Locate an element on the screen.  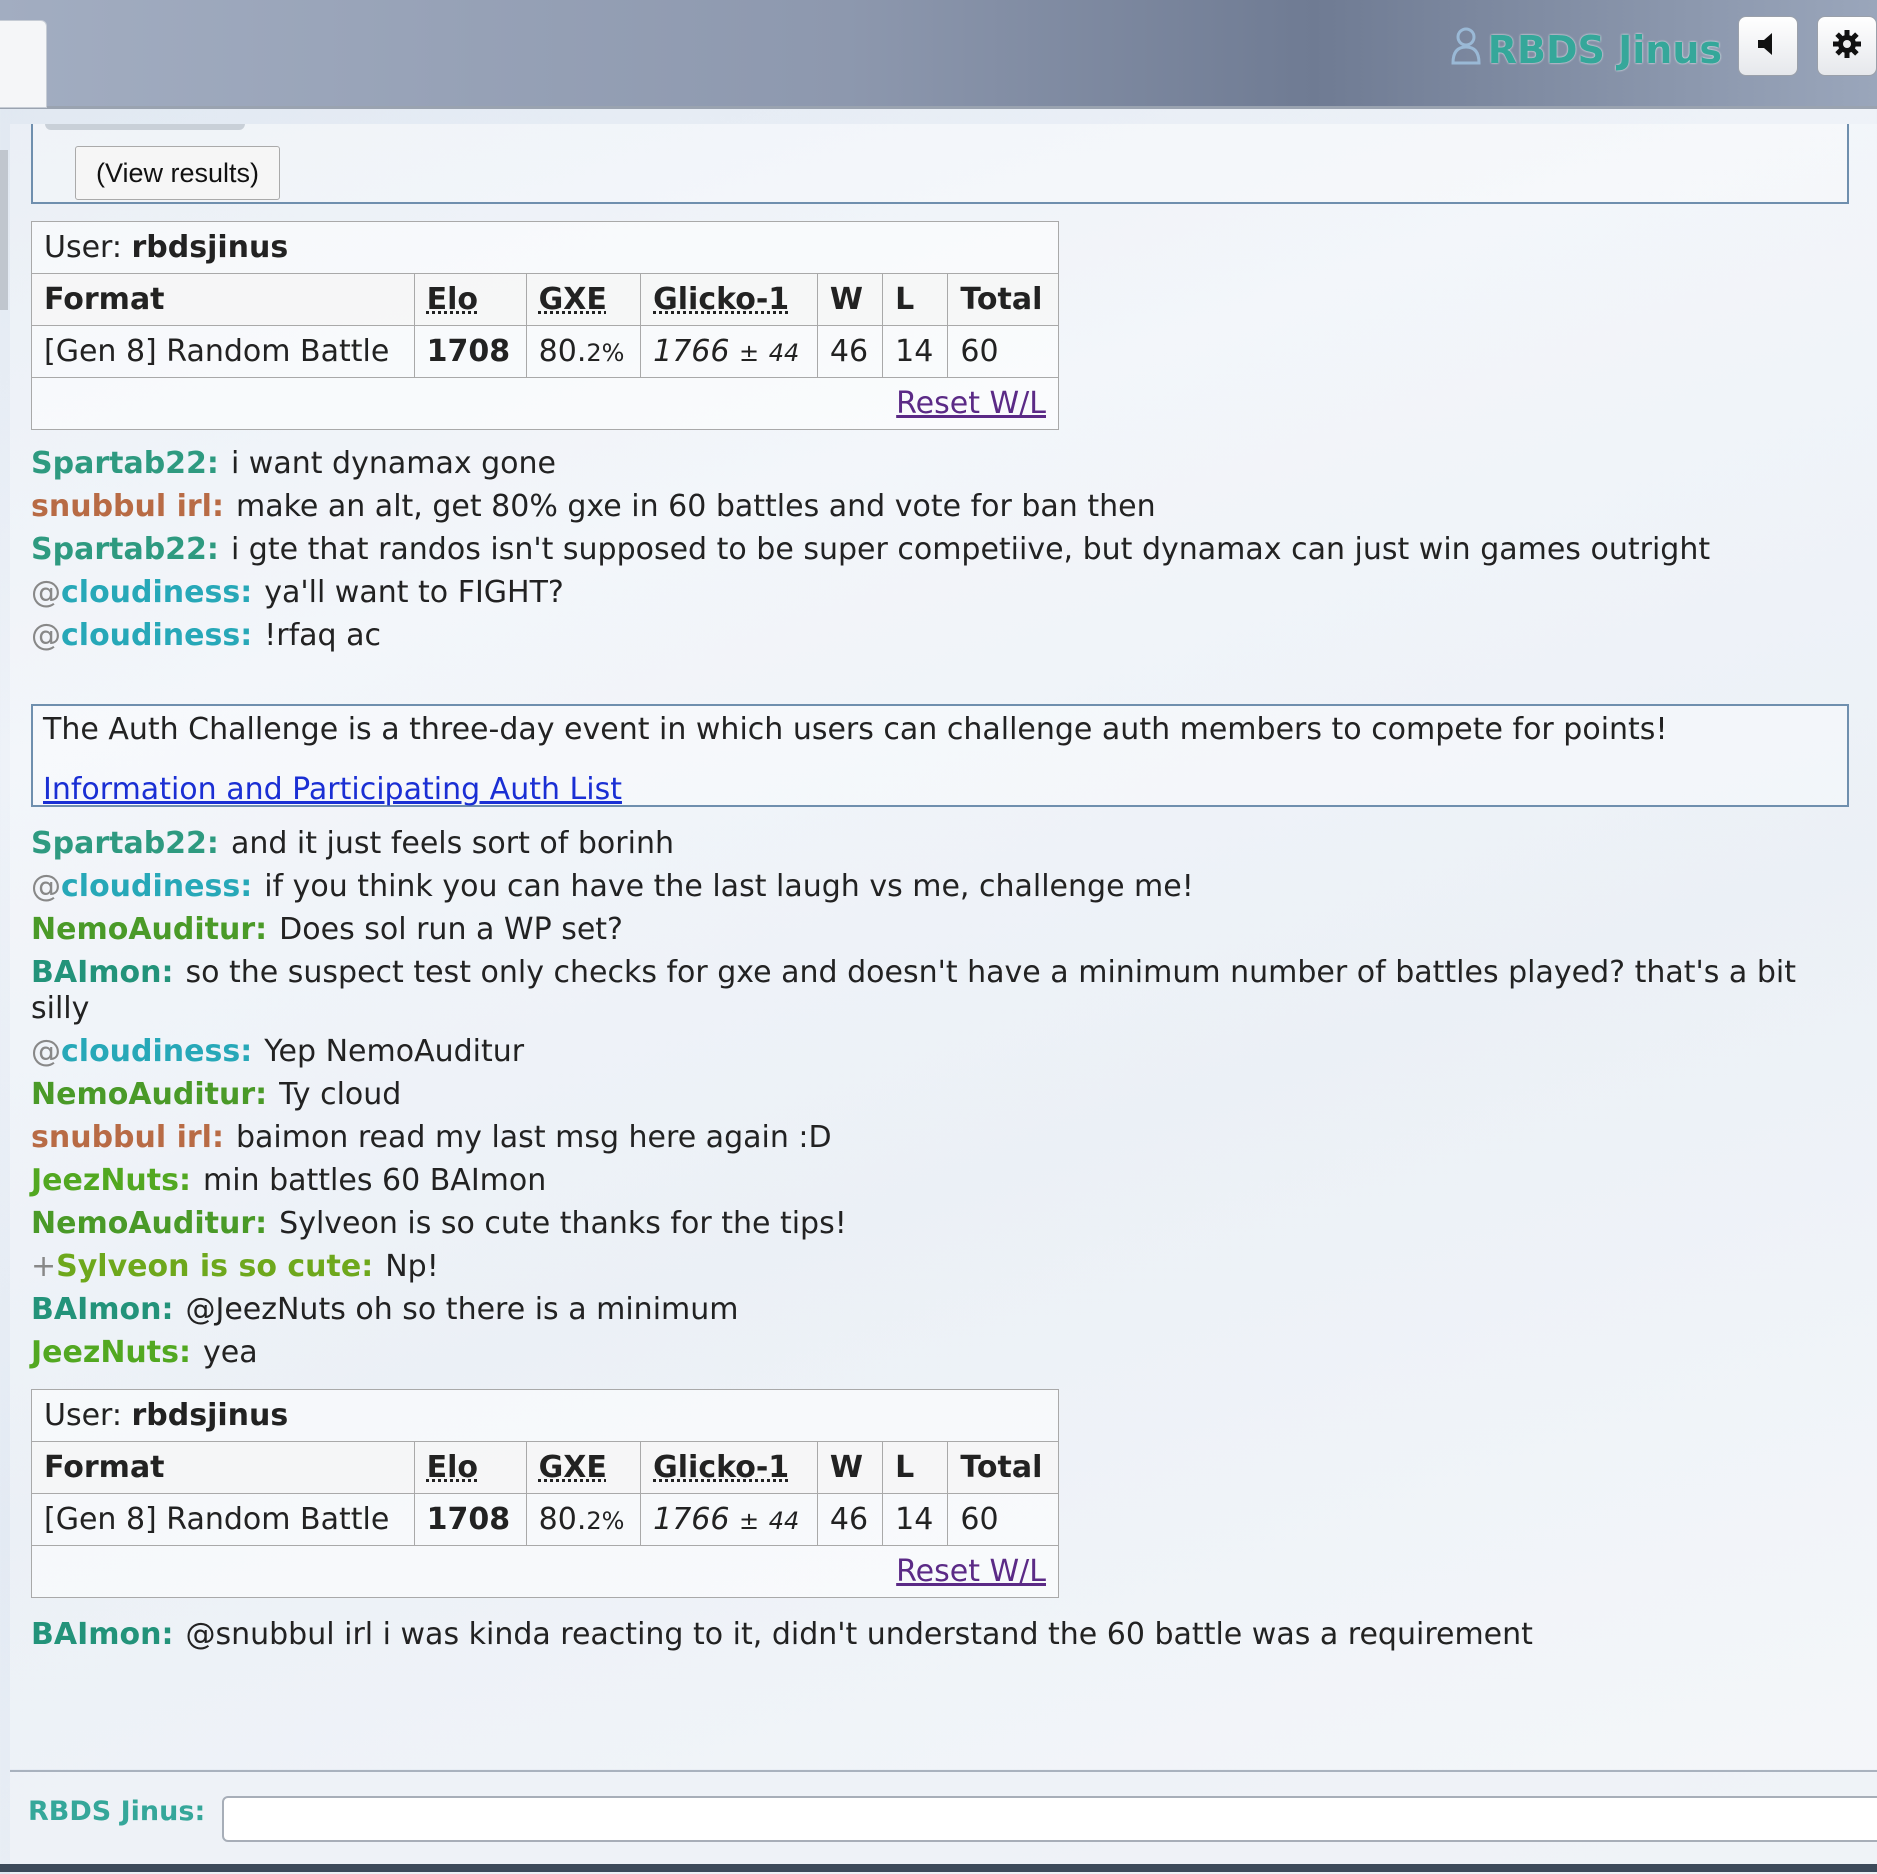
poll-box: (View results) is located at coordinates (940, 164).